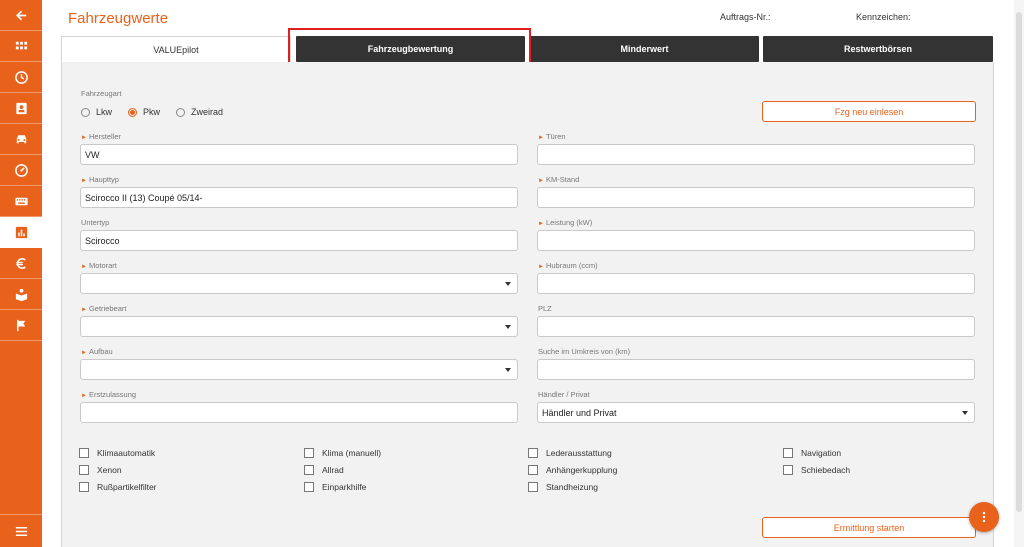 The image size is (1024, 547). I want to click on field-label-tueren: ► Türen, so click(552, 136).